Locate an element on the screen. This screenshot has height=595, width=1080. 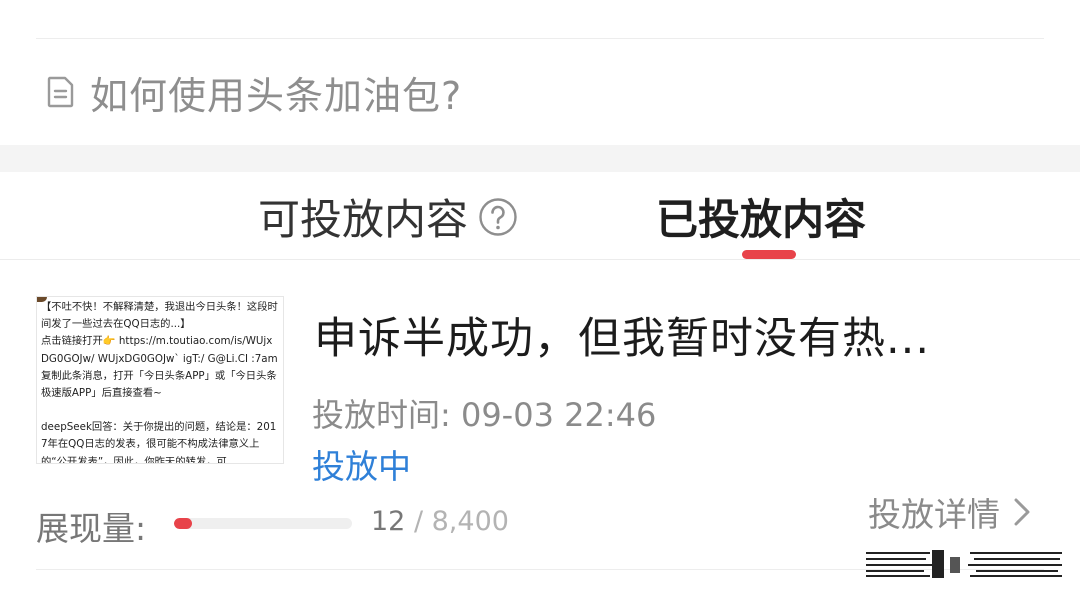
tab-available-content: 可投放内容 is located at coordinates (388, 216).